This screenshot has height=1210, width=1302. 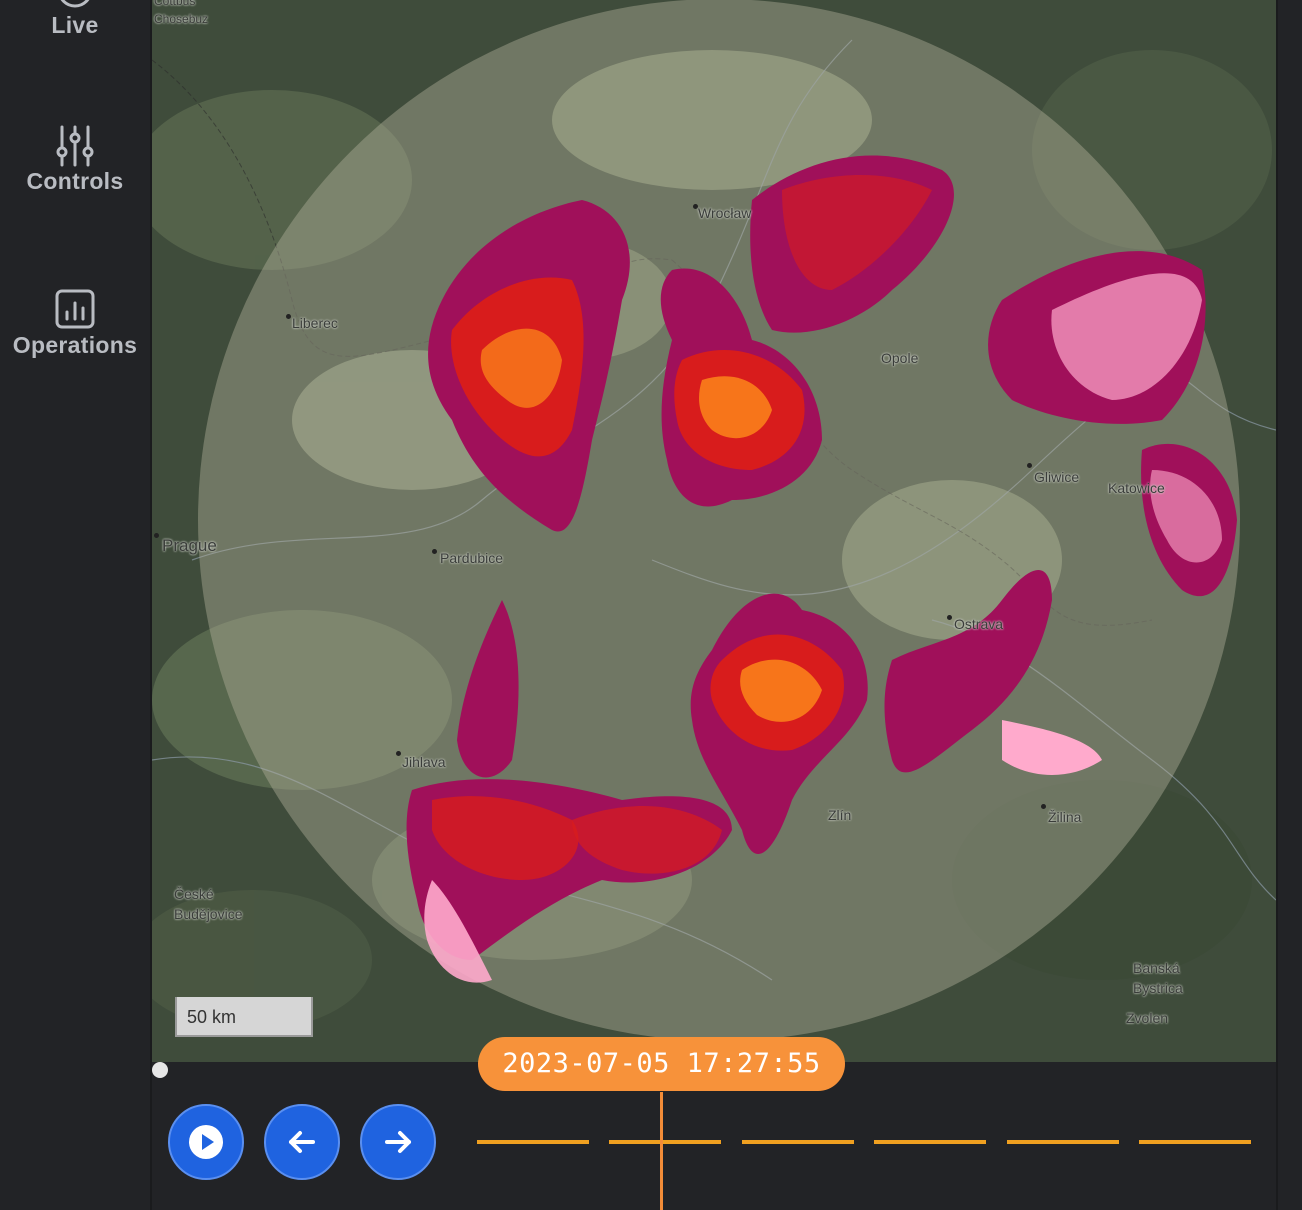 I want to click on city-label-opole: Opole, so click(x=900, y=358).